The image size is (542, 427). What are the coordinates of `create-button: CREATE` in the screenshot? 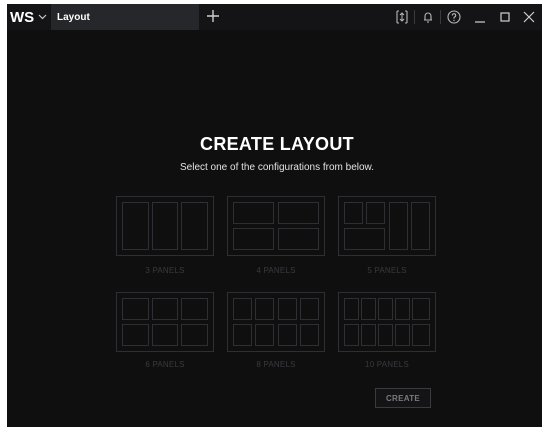 It's located at (403, 398).